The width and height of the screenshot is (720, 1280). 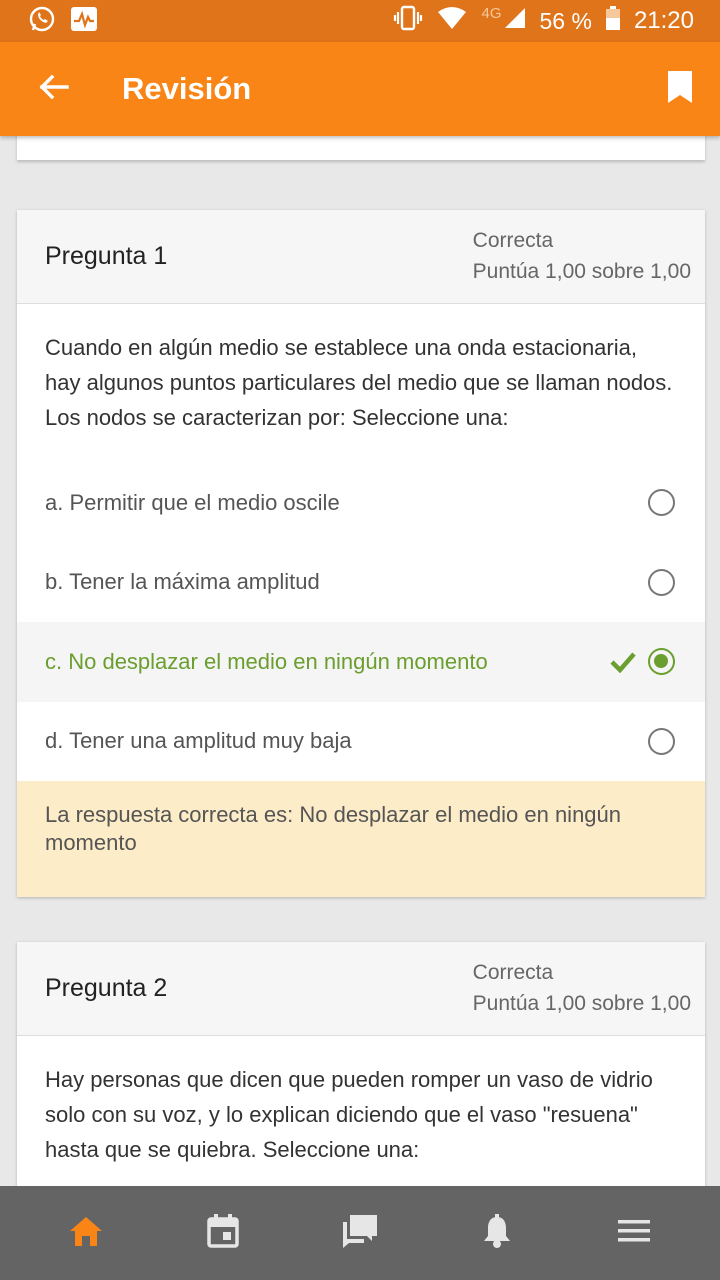 I want to click on nav-notifications, so click(x=497, y=1233).